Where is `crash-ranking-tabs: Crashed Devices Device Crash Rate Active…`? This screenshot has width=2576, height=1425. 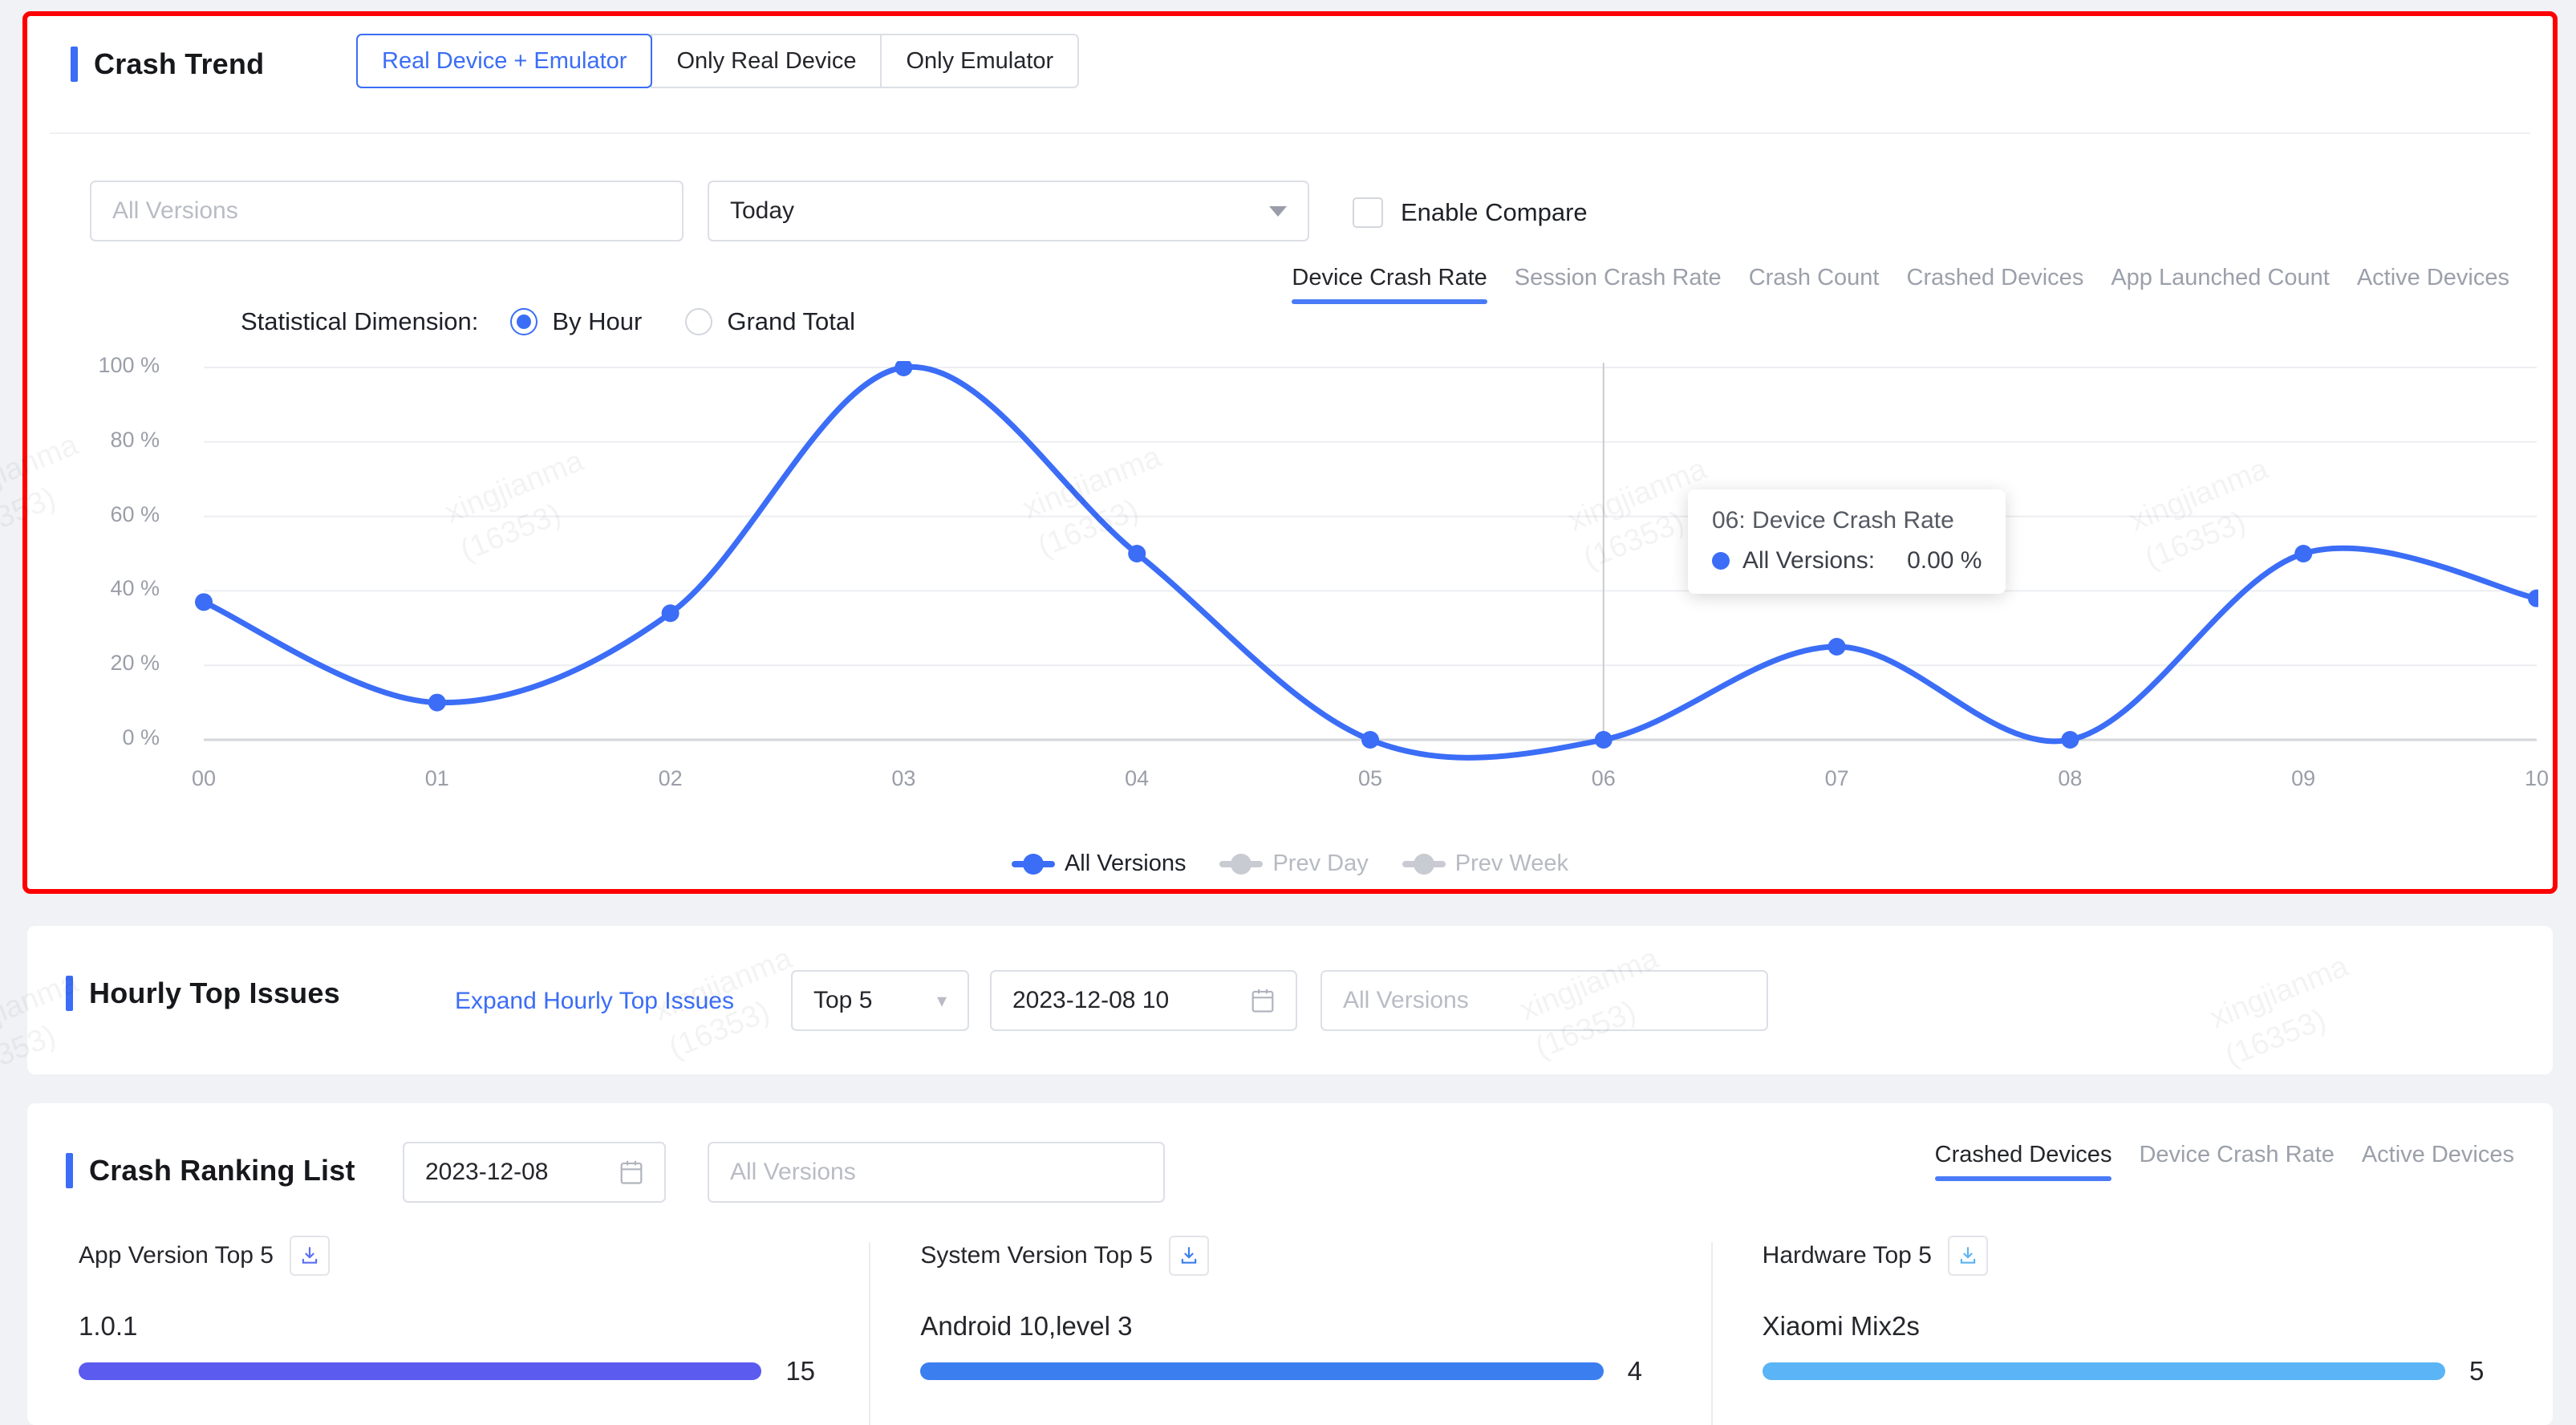 crash-ranking-tabs: Crashed Devices Device Crash Rate Active… is located at coordinates (2224, 1162).